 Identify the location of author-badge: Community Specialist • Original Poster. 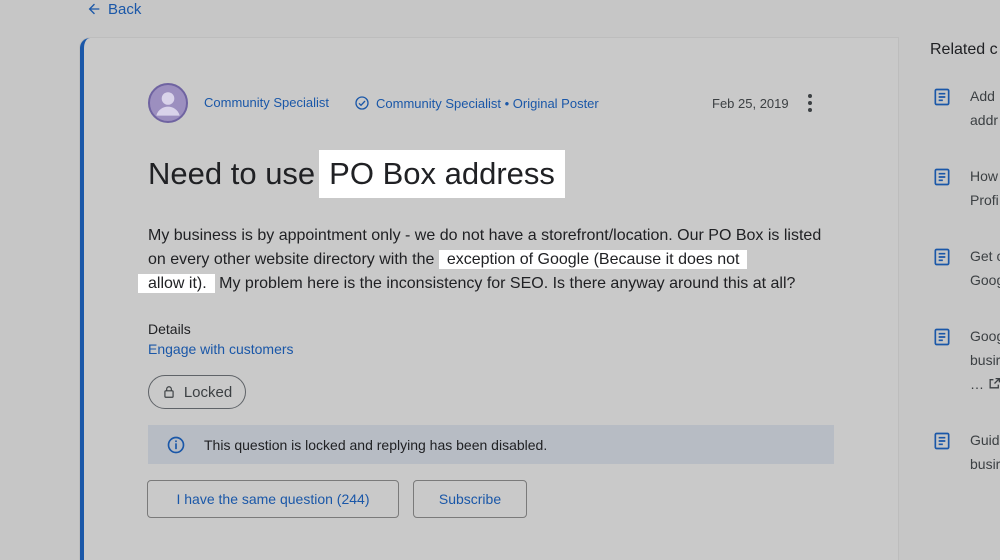
(476, 103).